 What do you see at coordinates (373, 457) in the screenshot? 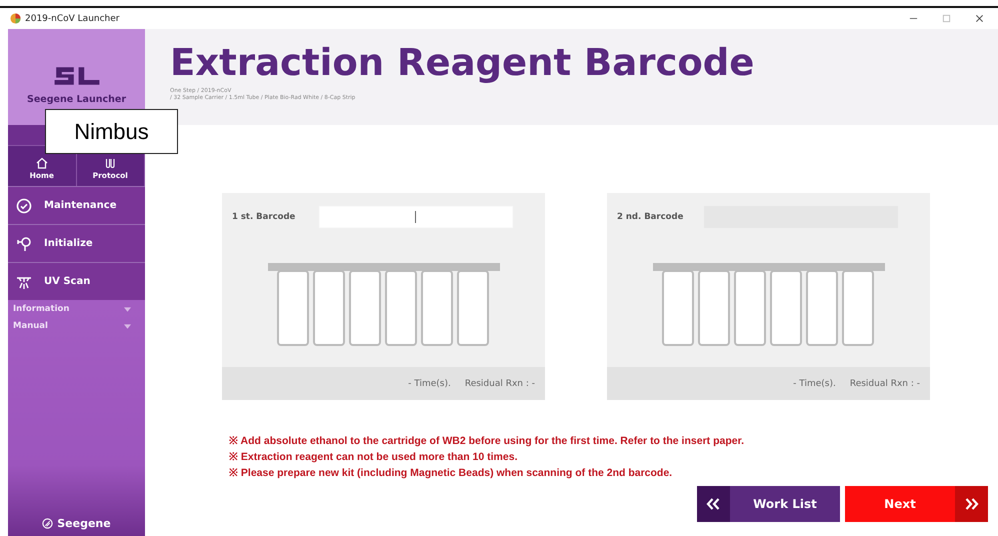
I see `warning-note: ※ Extraction reagent can not be used more than 10 times.` at bounding box center [373, 457].